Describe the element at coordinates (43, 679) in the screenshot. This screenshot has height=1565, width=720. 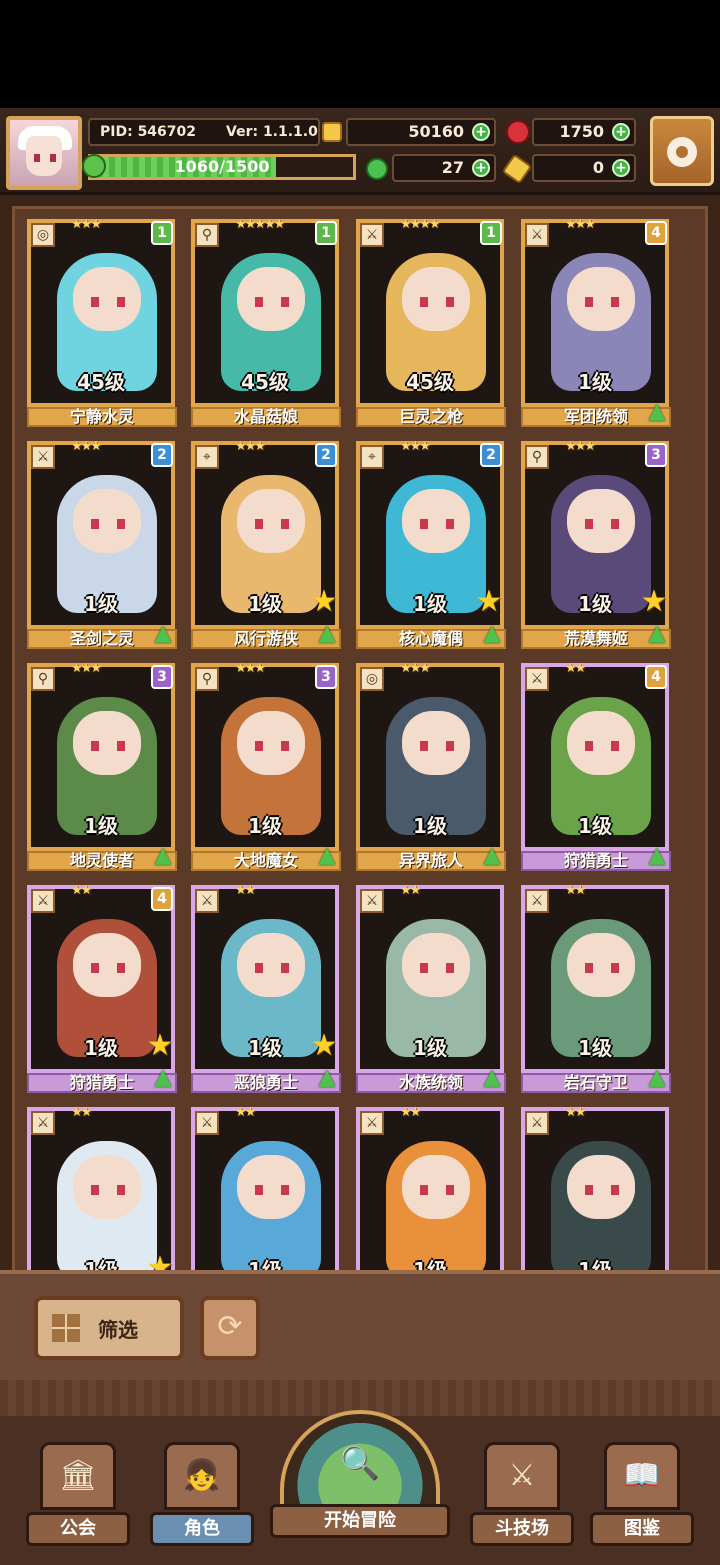
I see `class-icon: ⚲` at that location.